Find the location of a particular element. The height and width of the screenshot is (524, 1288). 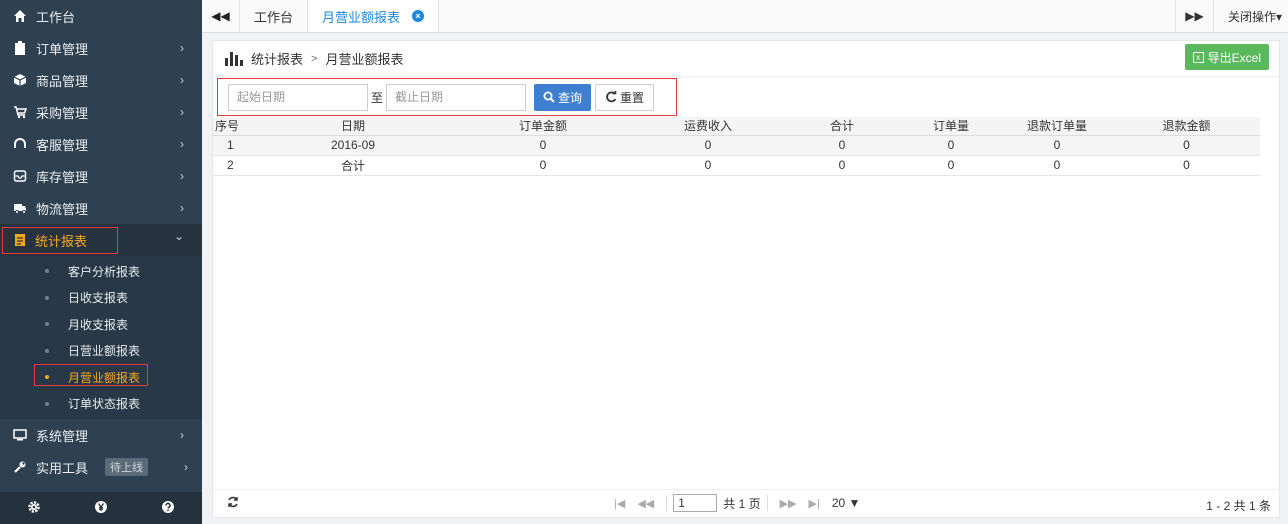

column-header: 退款金额 is located at coordinates (1186, 126).